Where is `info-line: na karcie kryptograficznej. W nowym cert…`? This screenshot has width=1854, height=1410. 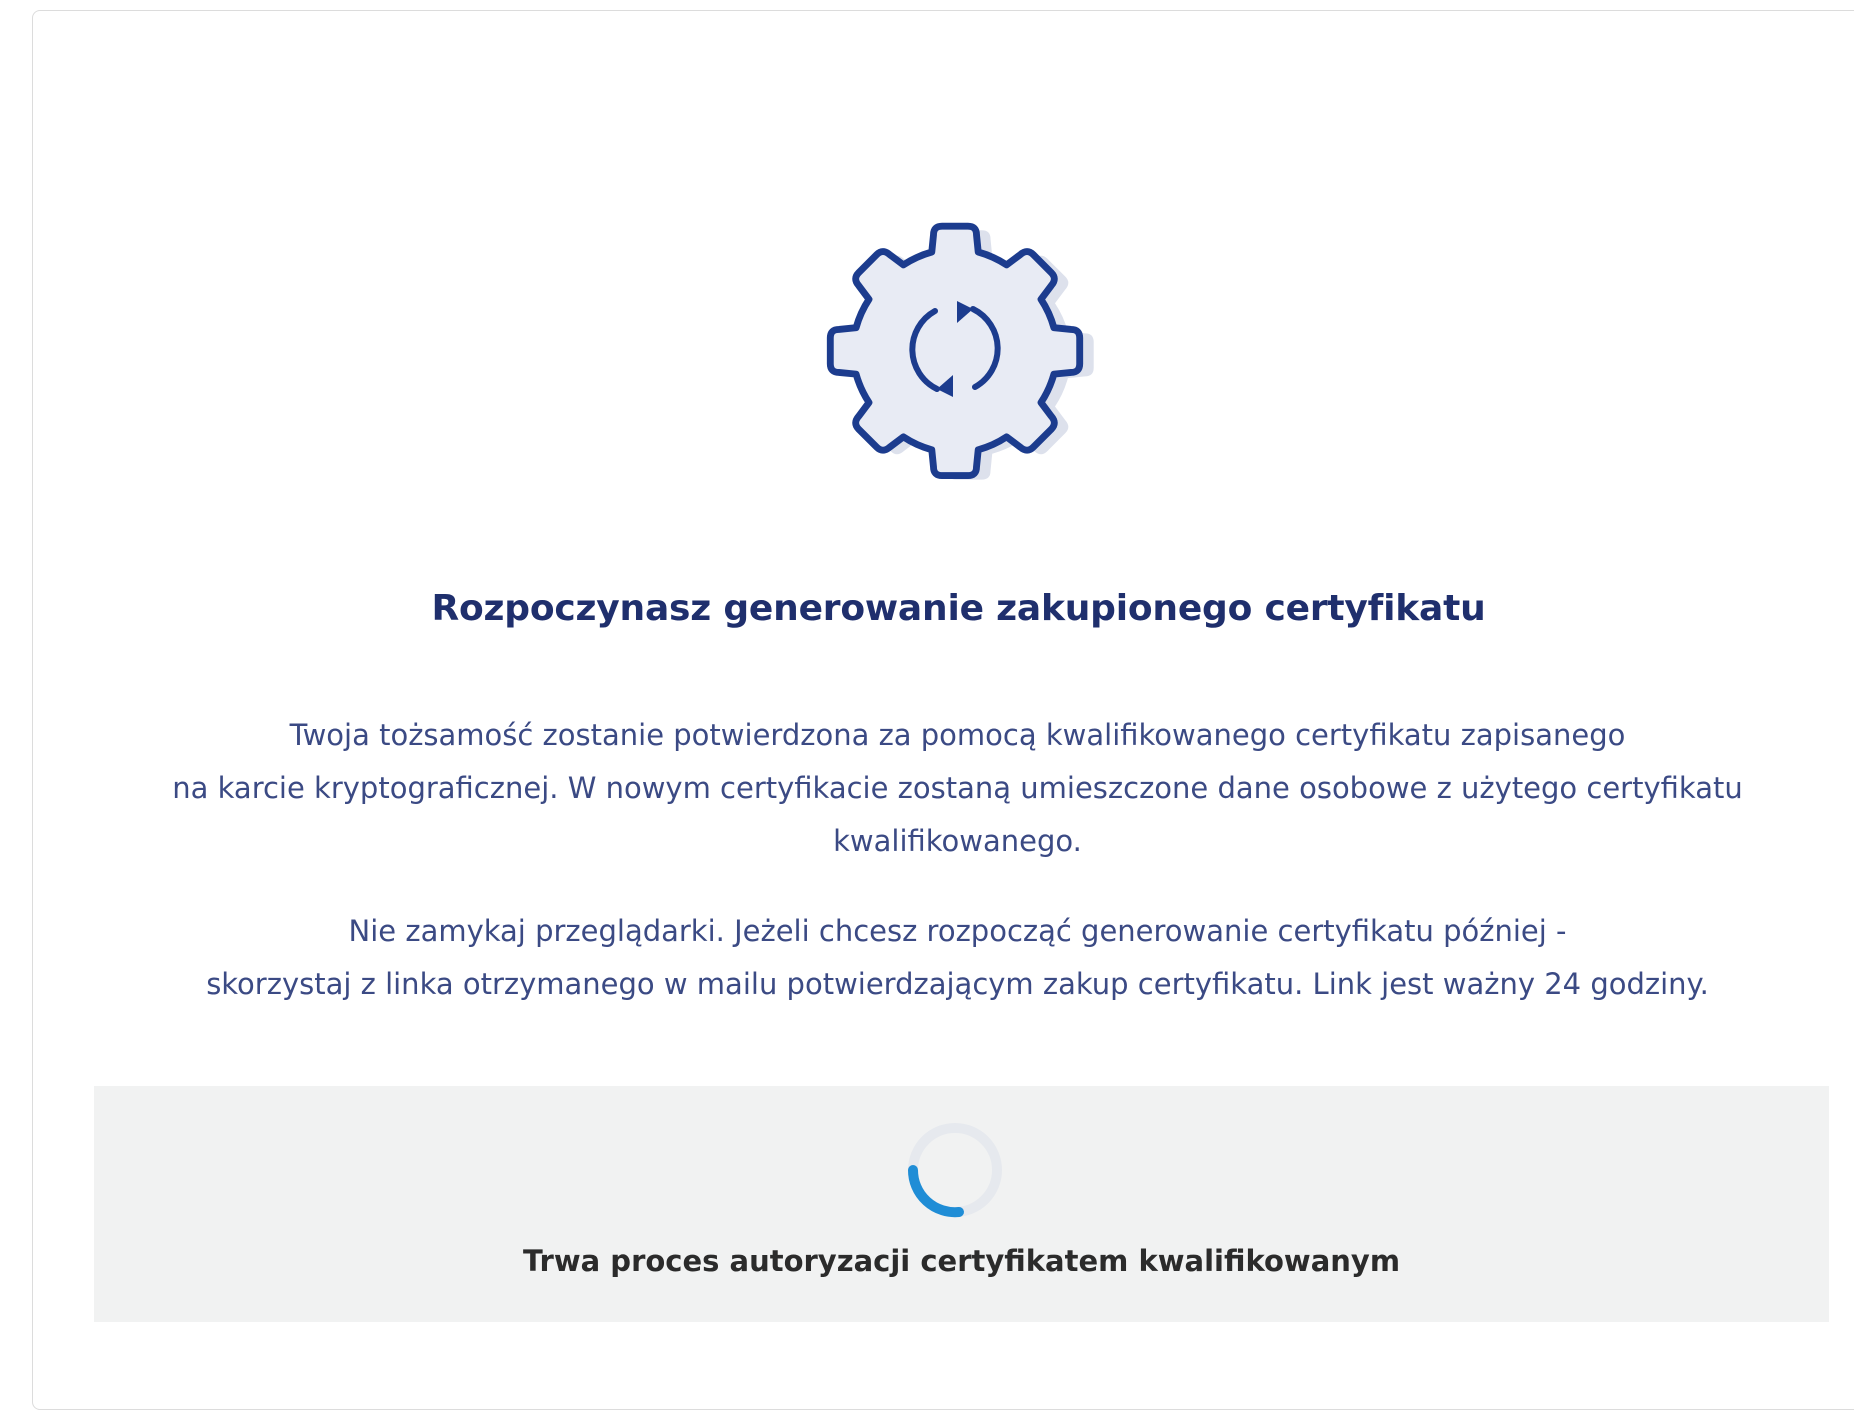 info-line: na karcie kryptograficznej. W nowym cert… is located at coordinates (957, 788).